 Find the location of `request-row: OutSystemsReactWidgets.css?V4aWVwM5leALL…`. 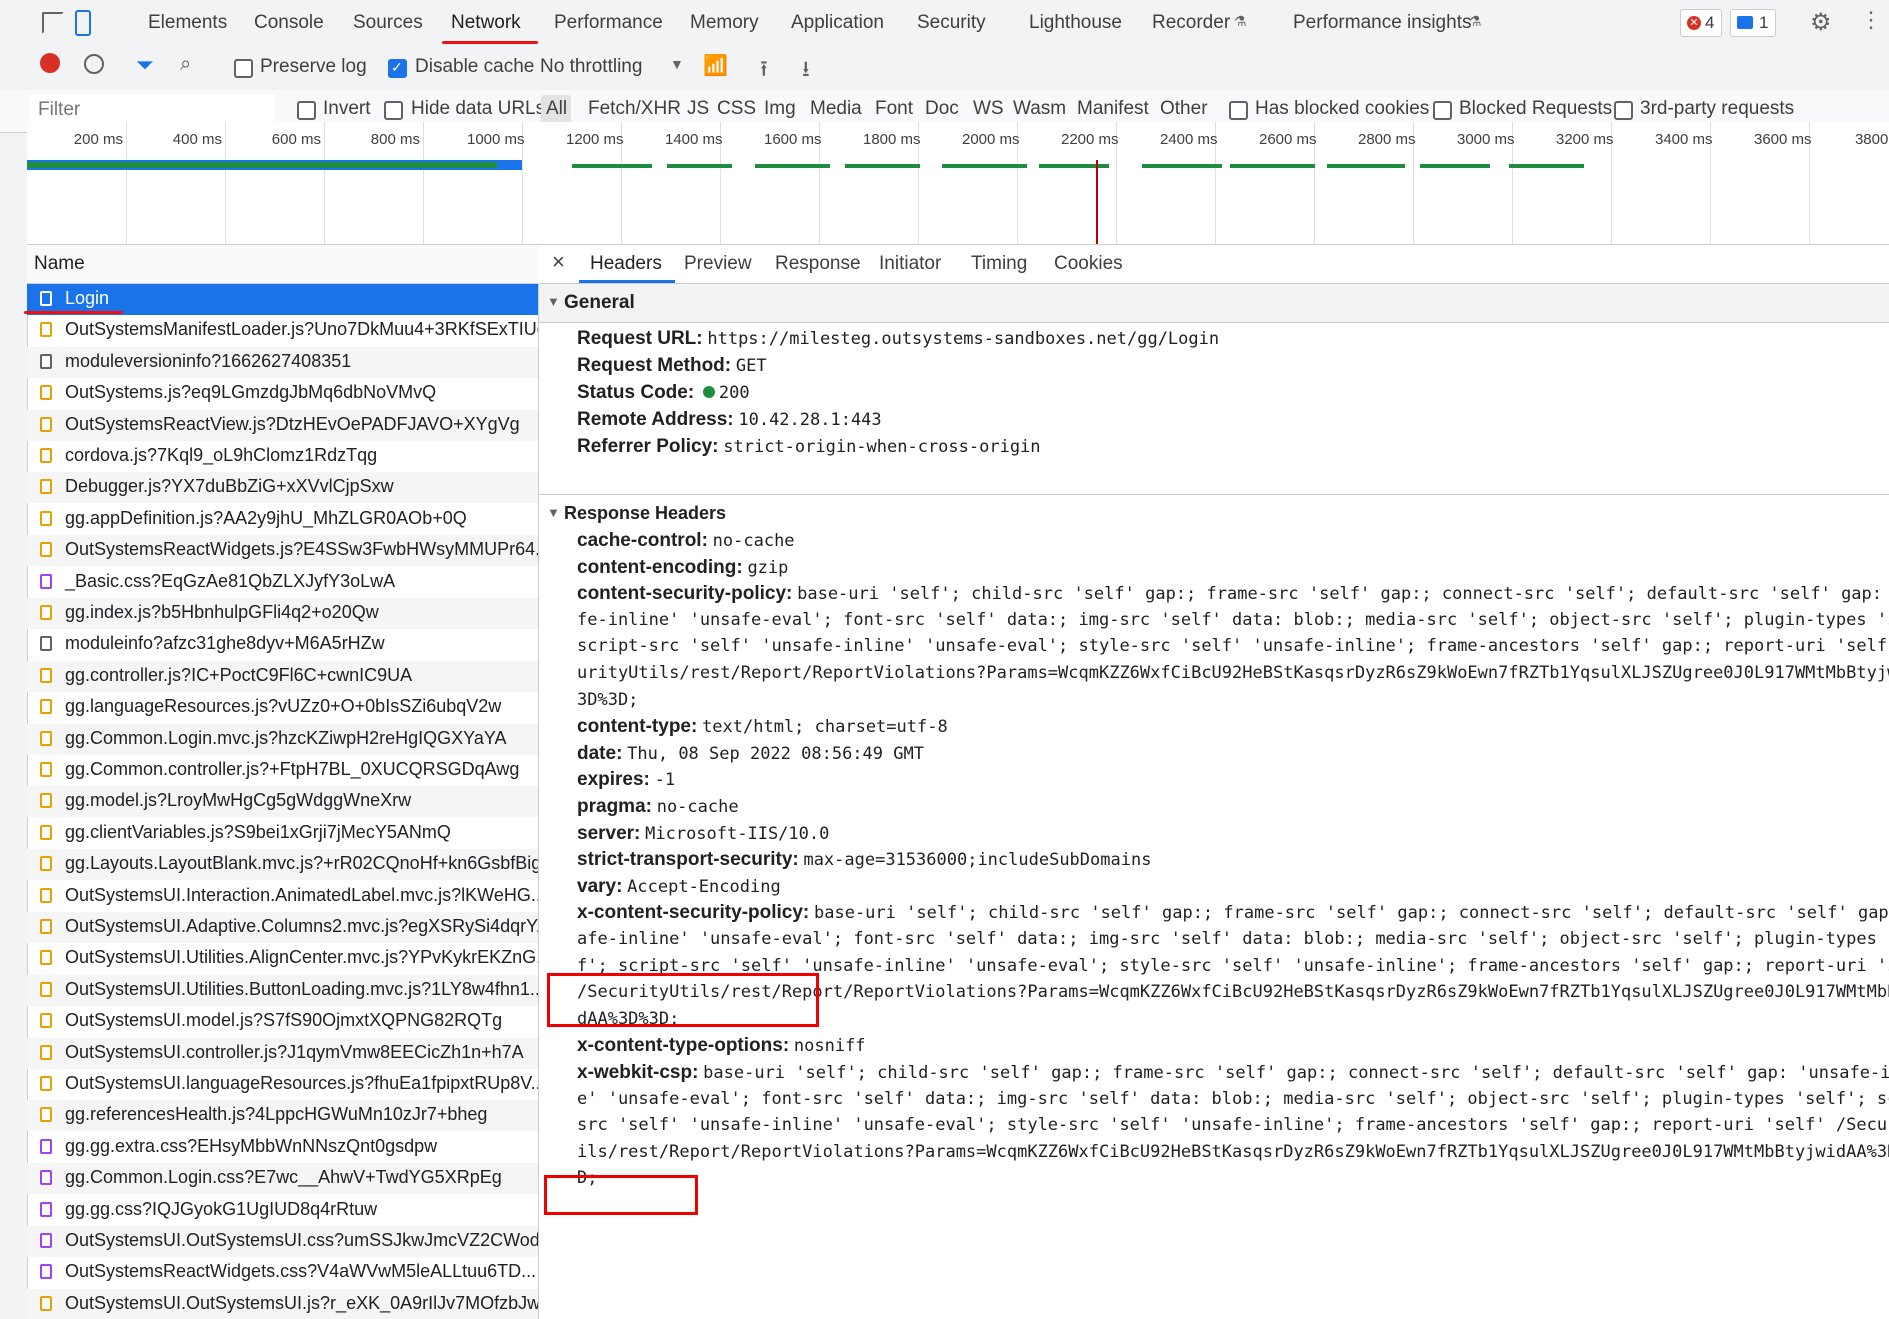

request-row: OutSystemsReactWidgets.css?V4aWVwM5leALL… is located at coordinates (282, 1272).